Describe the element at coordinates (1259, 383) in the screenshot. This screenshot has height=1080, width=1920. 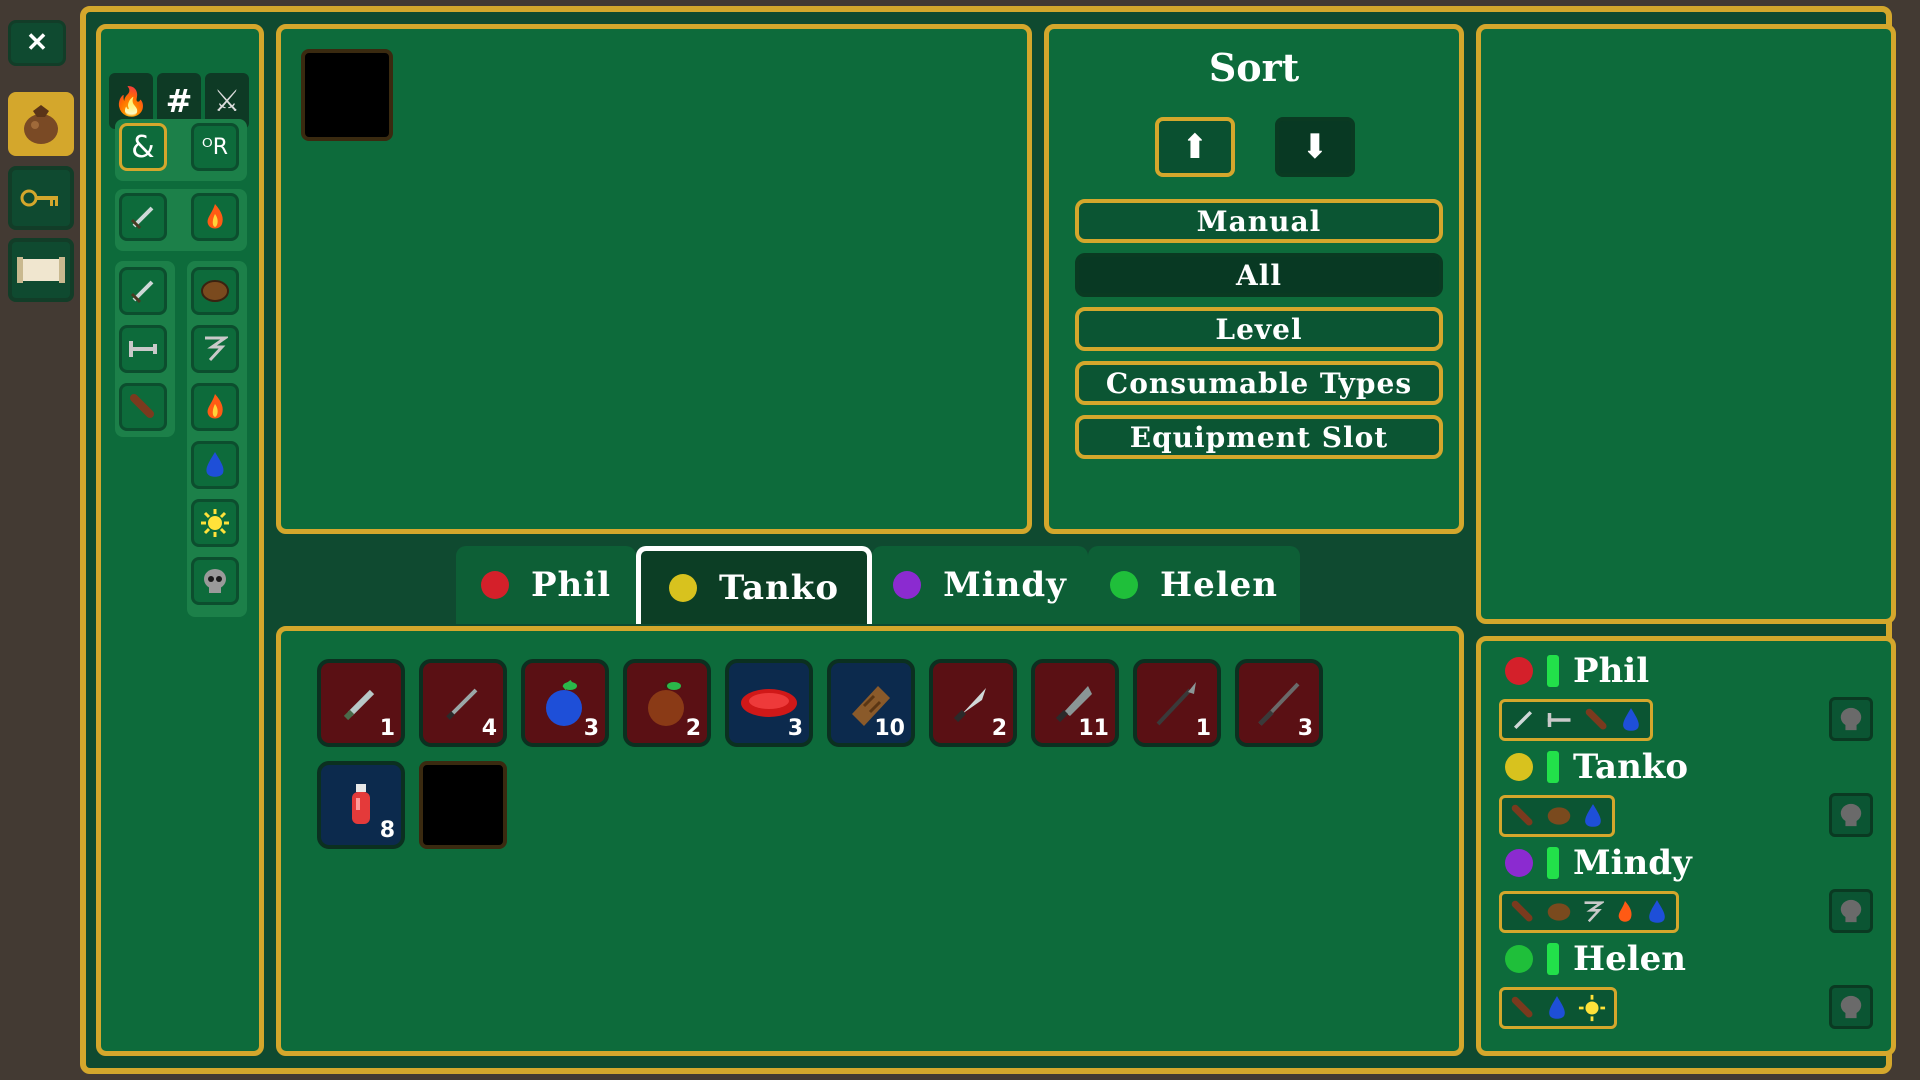
I see `sort-consumable-types-button: Consumable Types` at that location.